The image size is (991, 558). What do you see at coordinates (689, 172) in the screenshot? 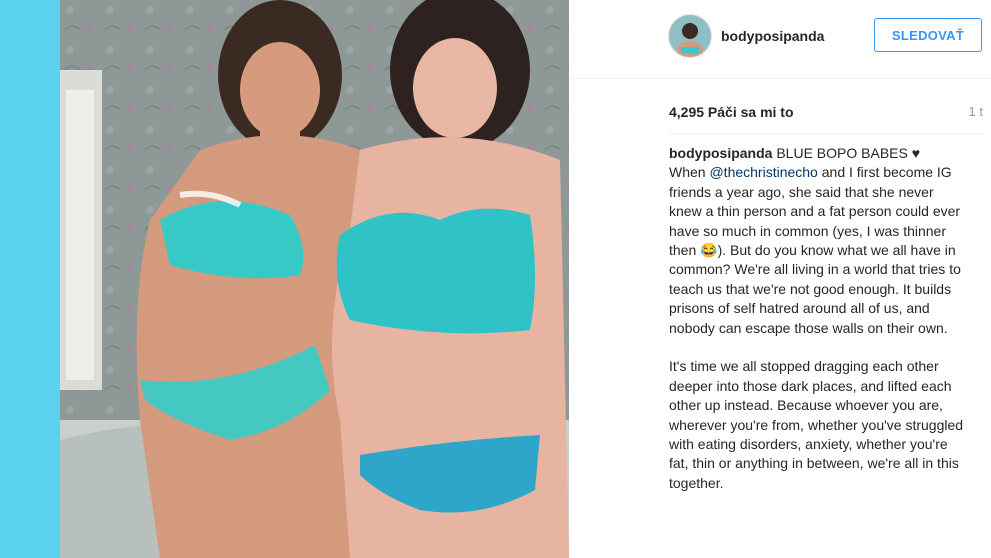
I see `caption-when: When` at bounding box center [689, 172].